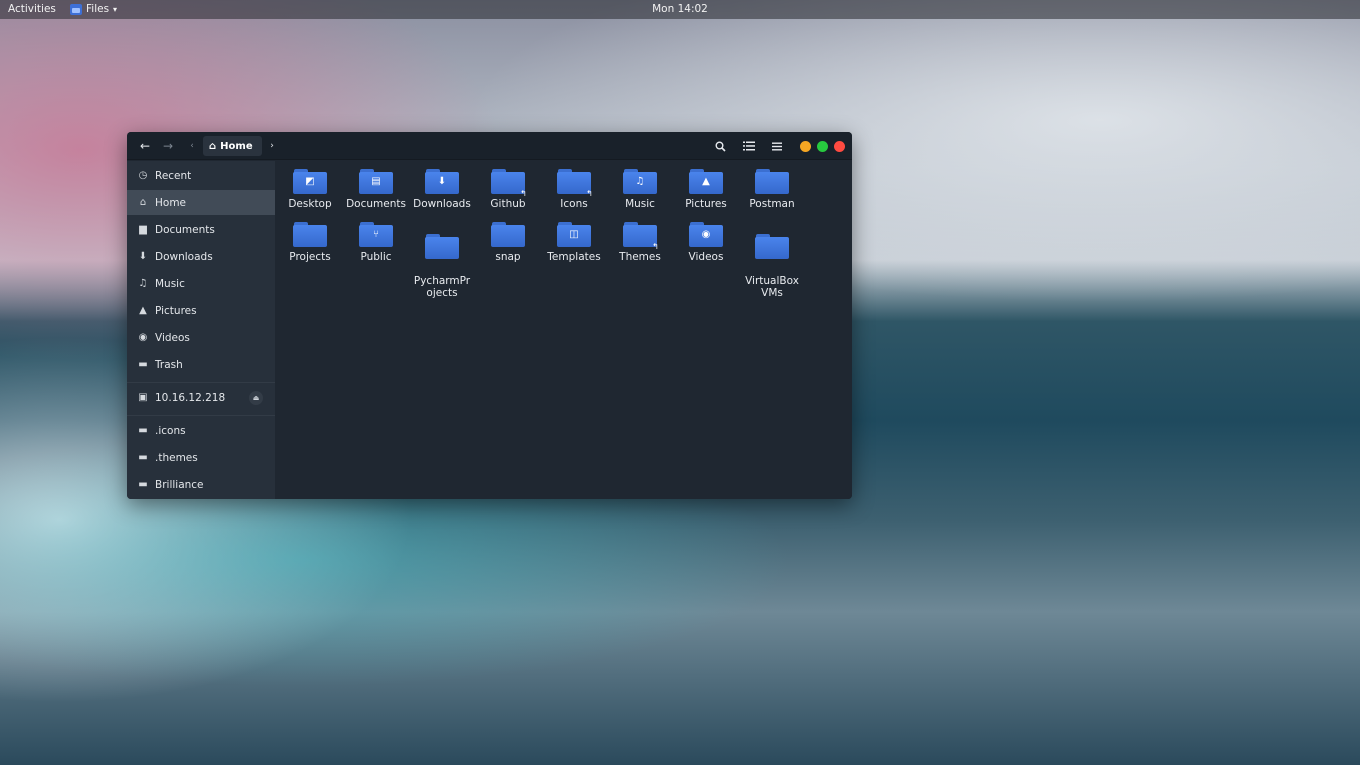  I want to click on path-segment-home: ⌂ Home, so click(232, 146).